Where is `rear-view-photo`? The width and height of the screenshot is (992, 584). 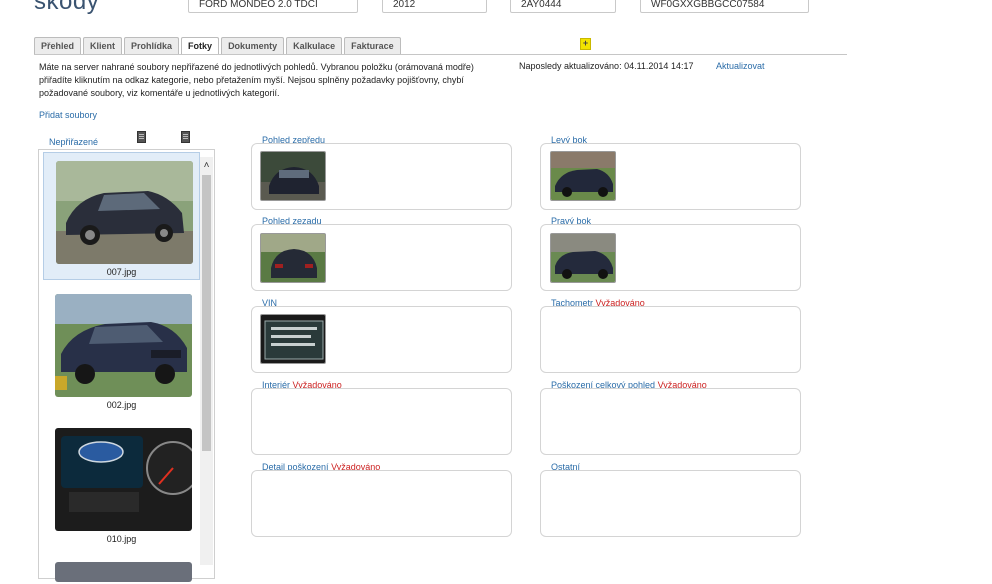 rear-view-photo is located at coordinates (293, 258).